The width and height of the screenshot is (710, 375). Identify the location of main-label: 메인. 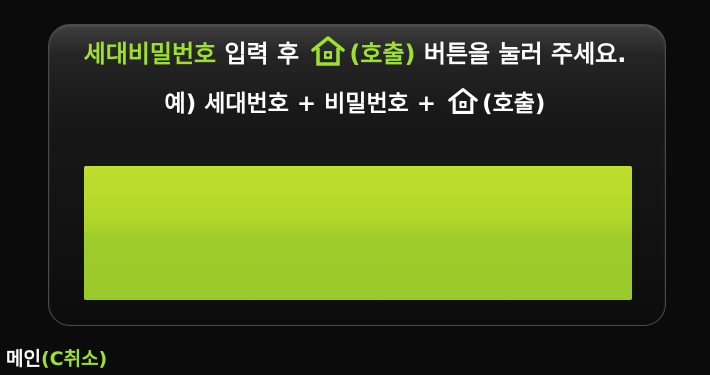
(23, 359).